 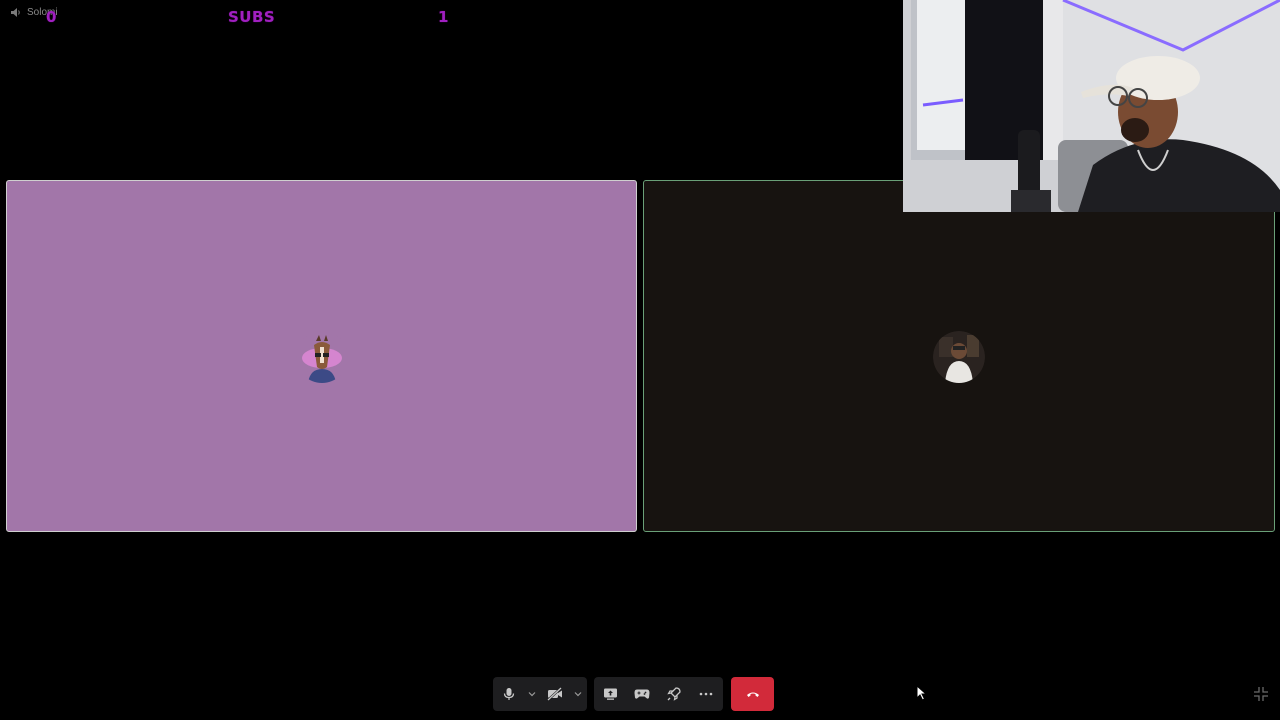 I want to click on more-icon, so click(x=706, y=694).